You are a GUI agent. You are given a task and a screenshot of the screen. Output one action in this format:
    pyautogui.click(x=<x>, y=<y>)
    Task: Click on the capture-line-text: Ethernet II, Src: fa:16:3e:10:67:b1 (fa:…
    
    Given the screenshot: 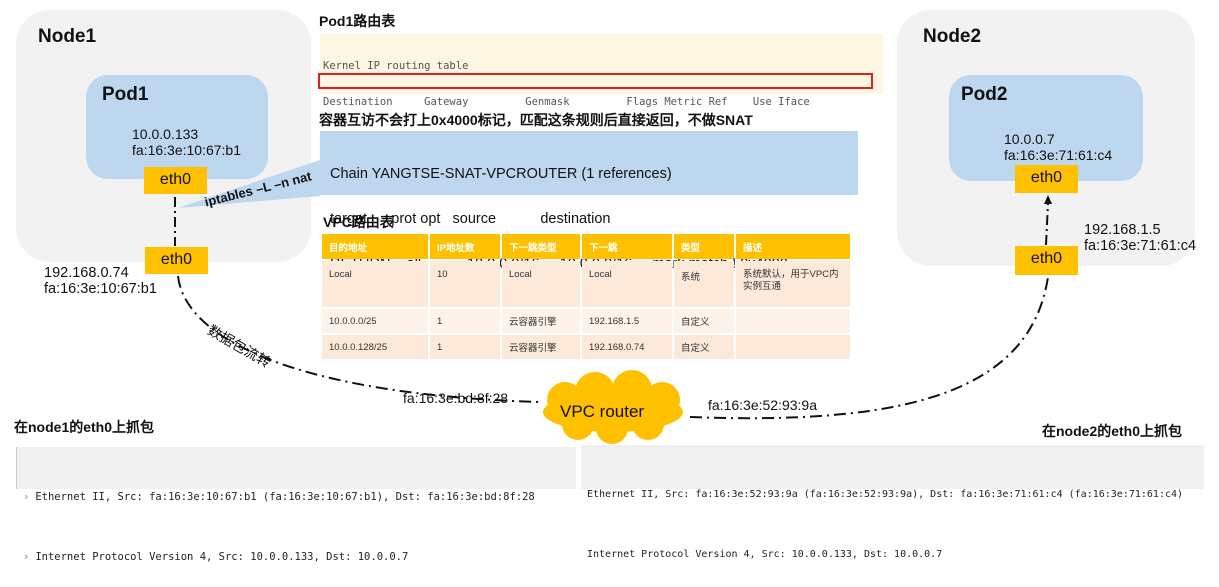 What is the action you would take?
    pyautogui.click(x=285, y=497)
    